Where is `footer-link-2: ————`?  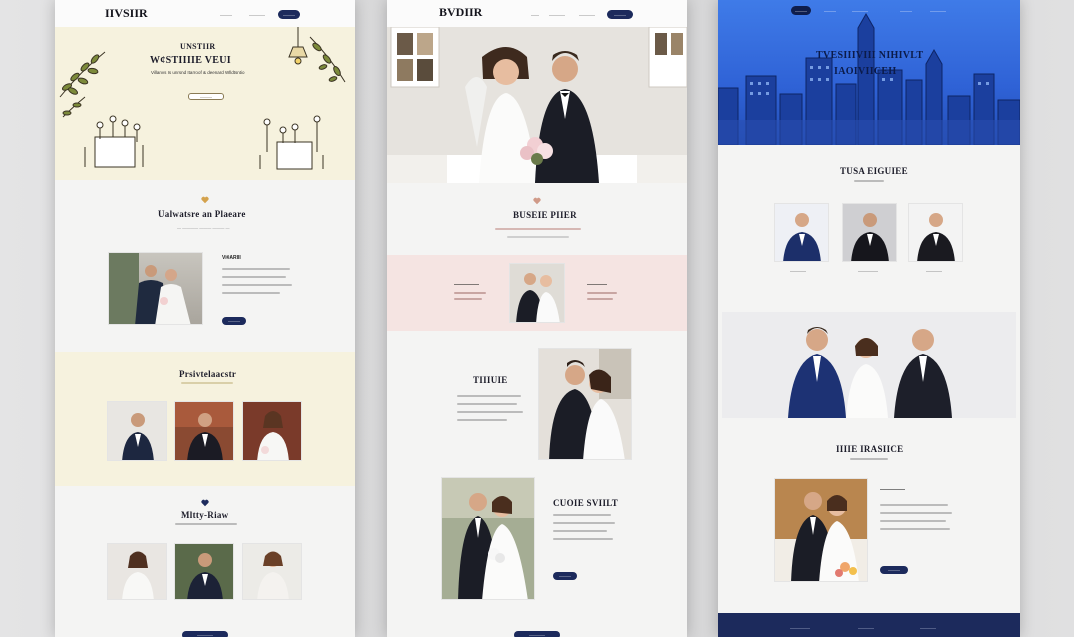
footer-link-2: ———— is located at coordinates (866, 627).